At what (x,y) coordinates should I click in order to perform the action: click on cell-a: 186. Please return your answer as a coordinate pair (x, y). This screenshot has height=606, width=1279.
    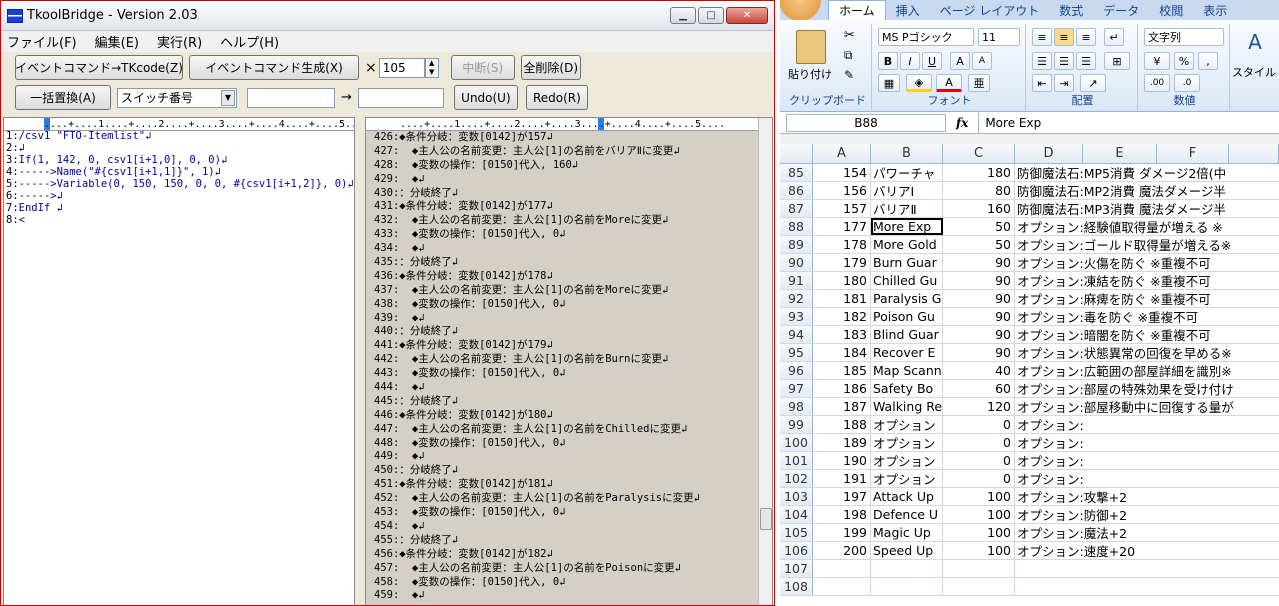
    Looking at the image, I should click on (842, 388).